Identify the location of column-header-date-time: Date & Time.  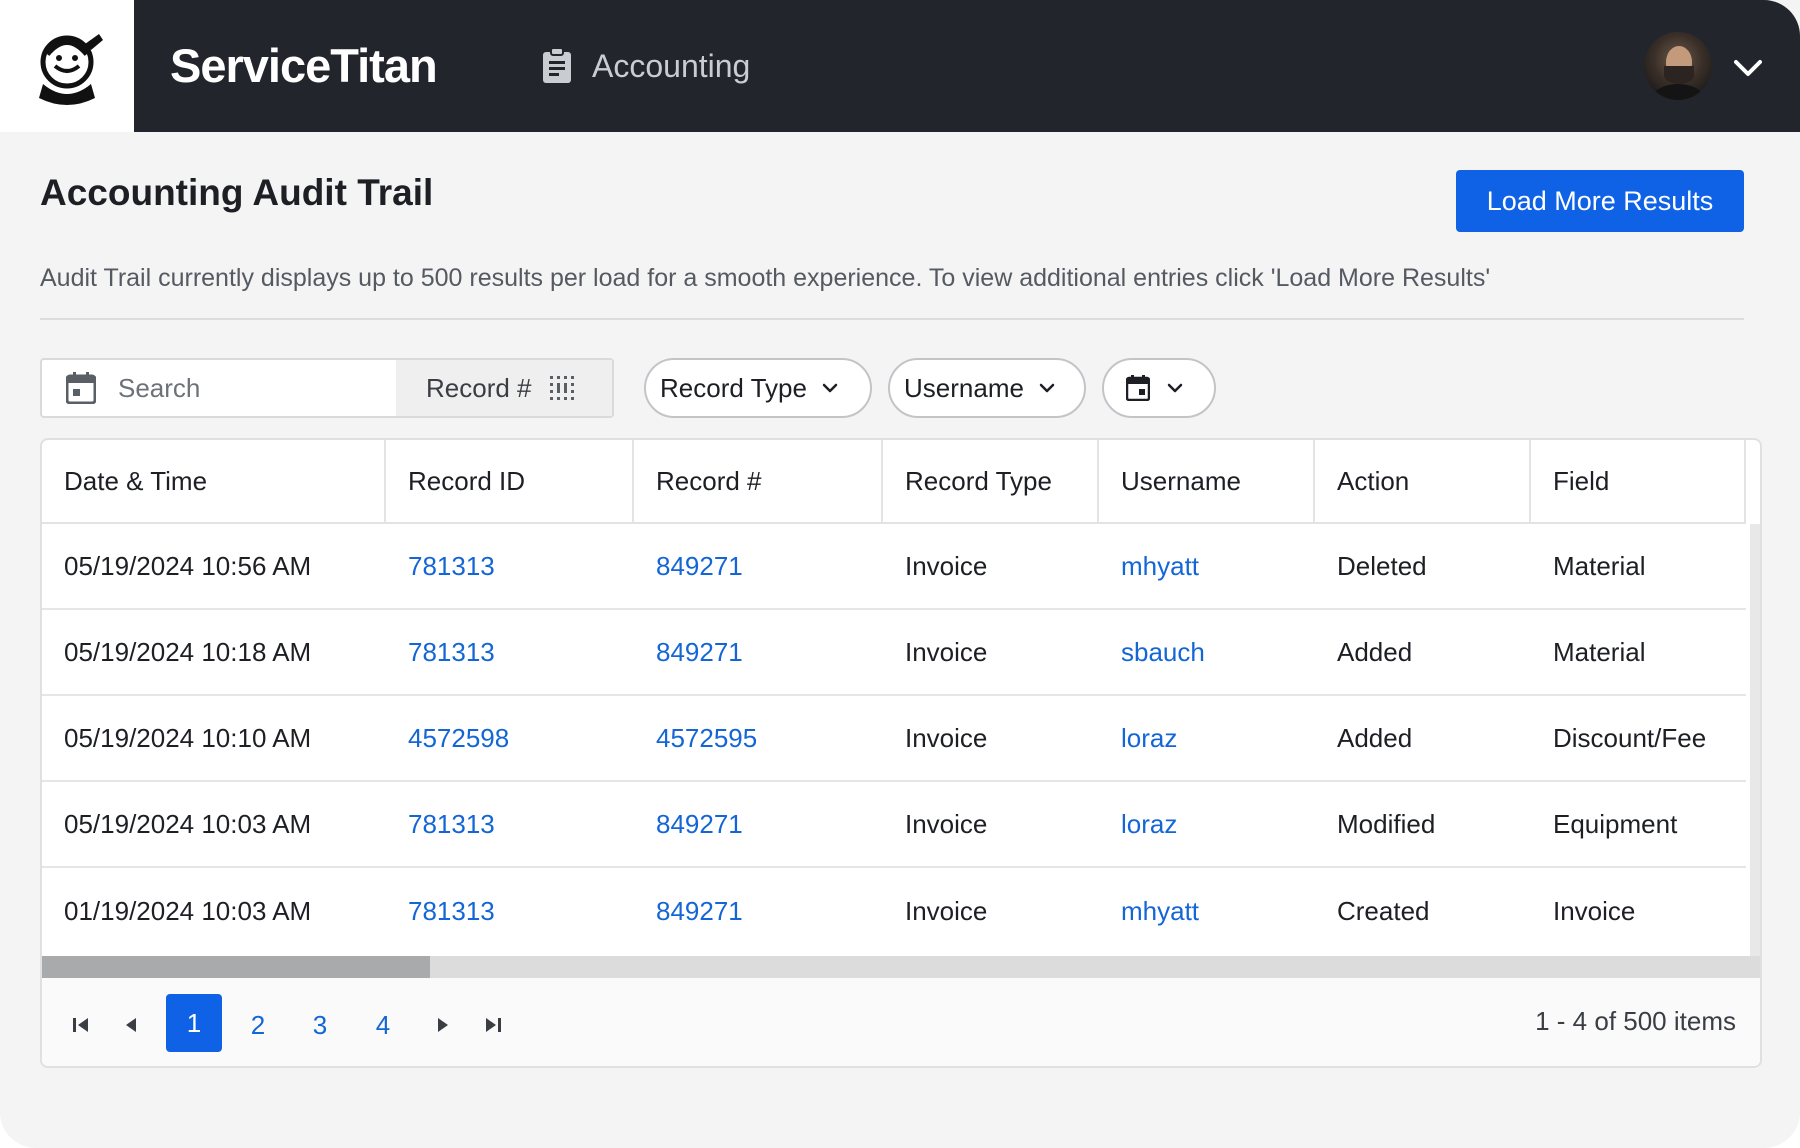
(214, 481).